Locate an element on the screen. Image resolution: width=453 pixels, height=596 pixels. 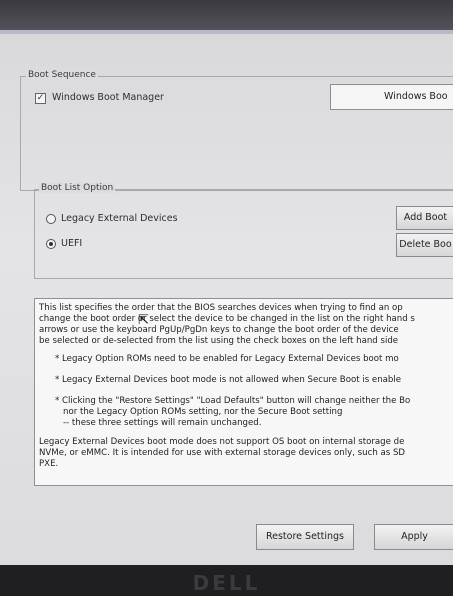
apply-label: Apply is located at coordinates (414, 536).